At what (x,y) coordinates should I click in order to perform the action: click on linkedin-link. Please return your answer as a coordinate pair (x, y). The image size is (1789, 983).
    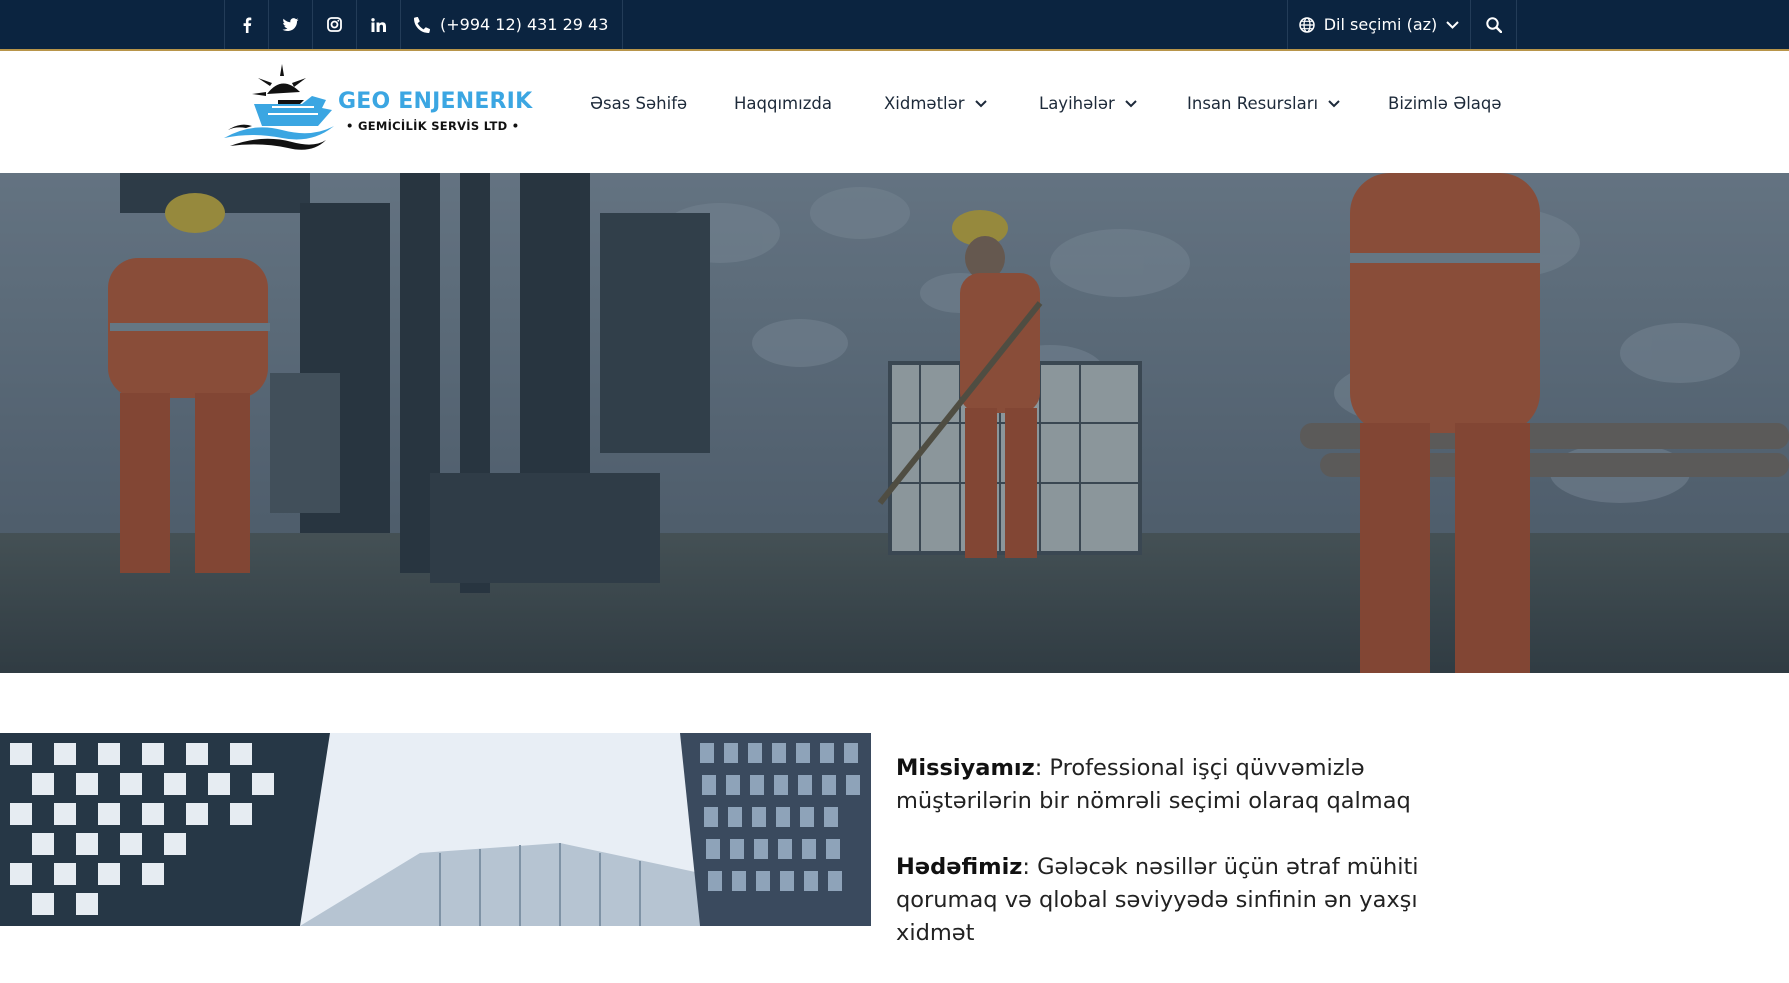
    Looking at the image, I should click on (379, 24).